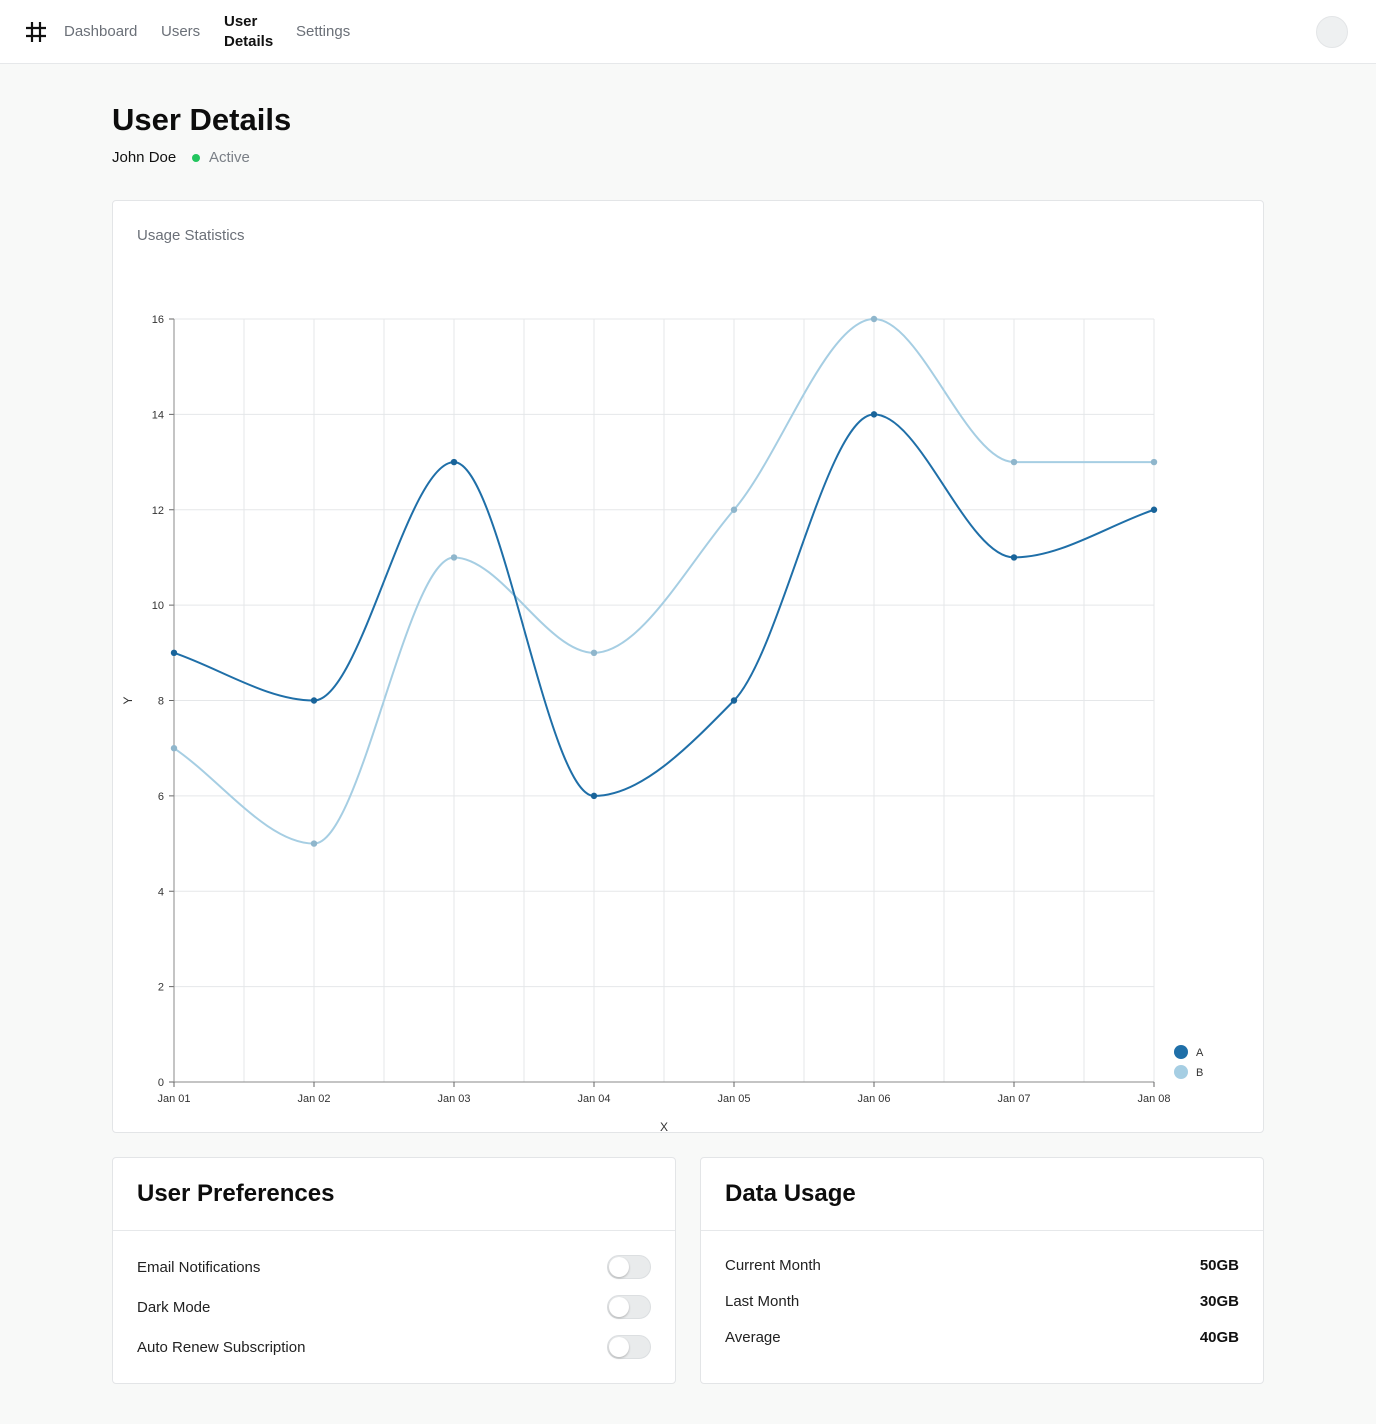 This screenshot has width=1376, height=1424. What do you see at coordinates (158, 415) in the screenshot?
I see `y-tick-label: 14` at bounding box center [158, 415].